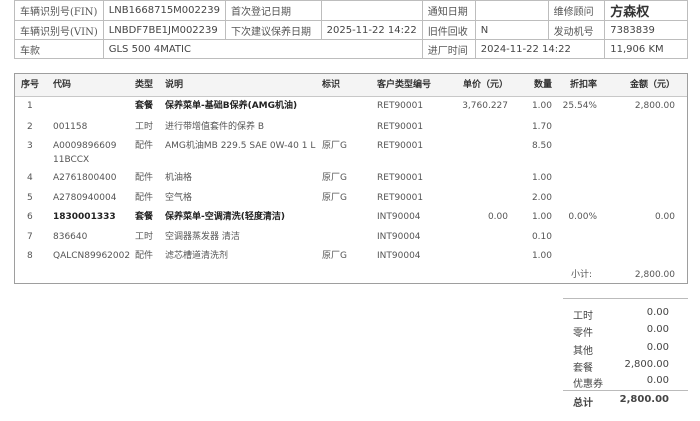  I want to click on entry-time-label: 进厂时间, so click(448, 49).